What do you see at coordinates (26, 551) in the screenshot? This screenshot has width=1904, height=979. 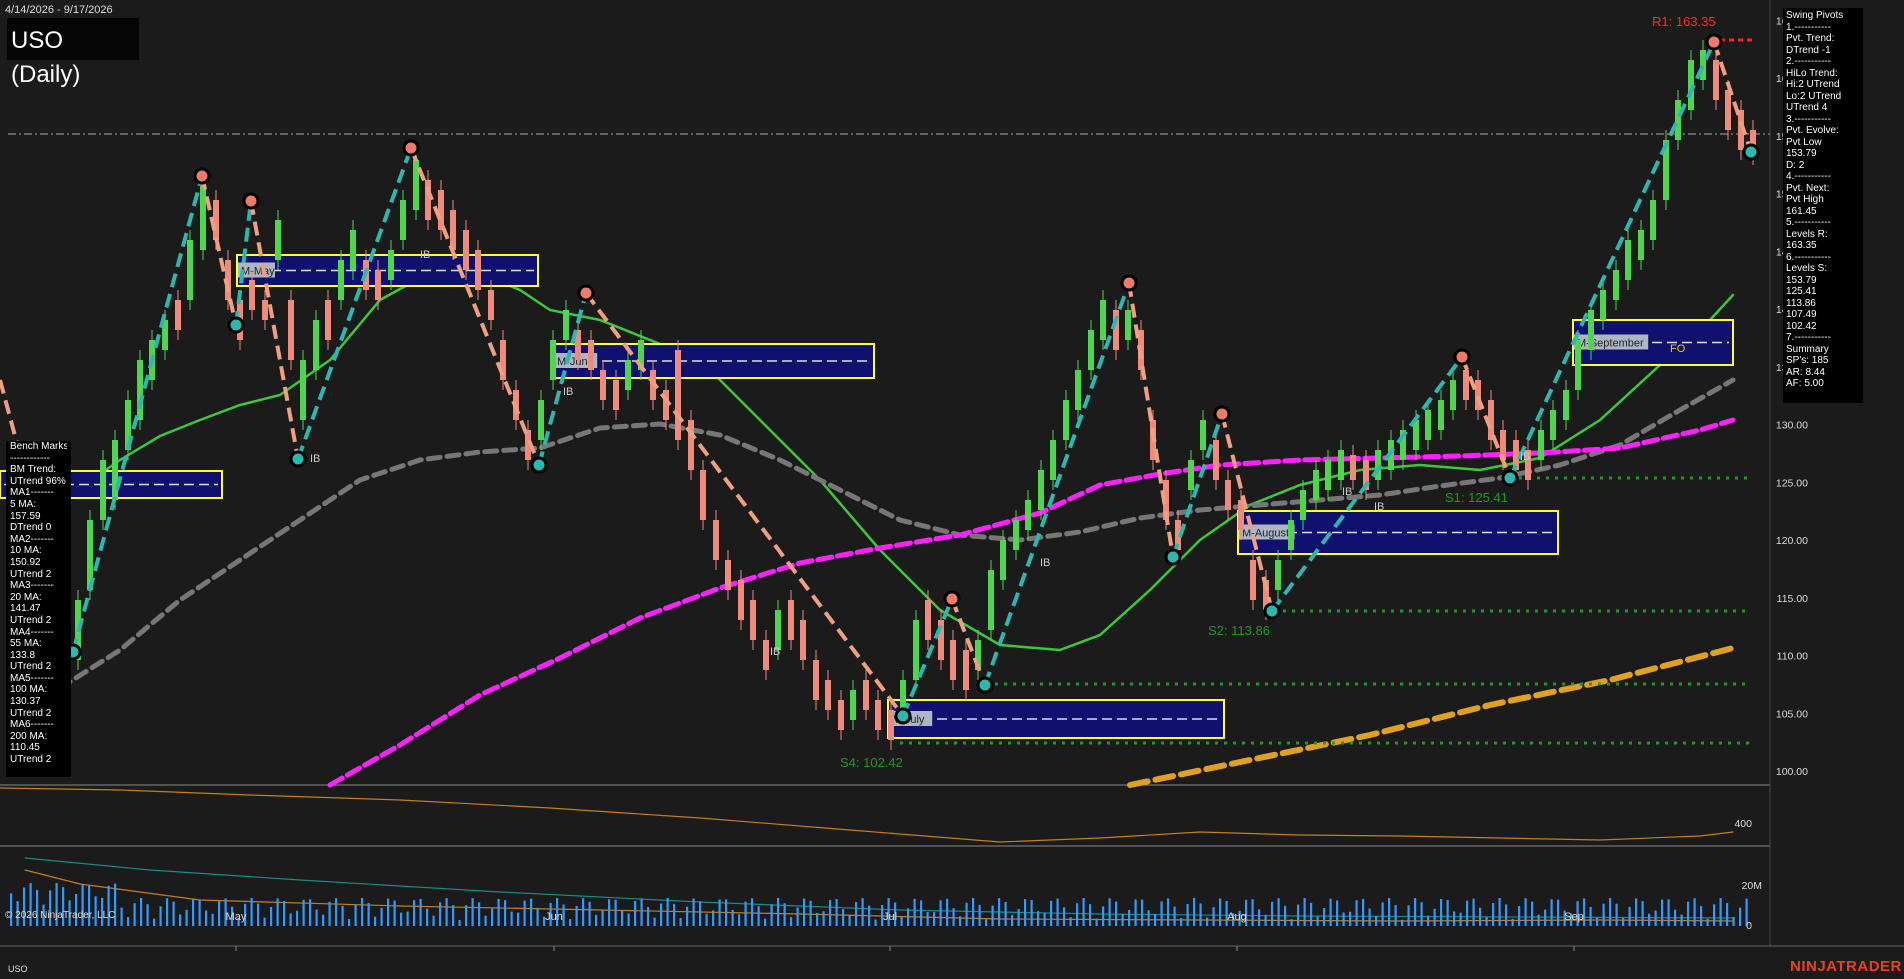 I see `panel-line: 10 MA:` at bounding box center [26, 551].